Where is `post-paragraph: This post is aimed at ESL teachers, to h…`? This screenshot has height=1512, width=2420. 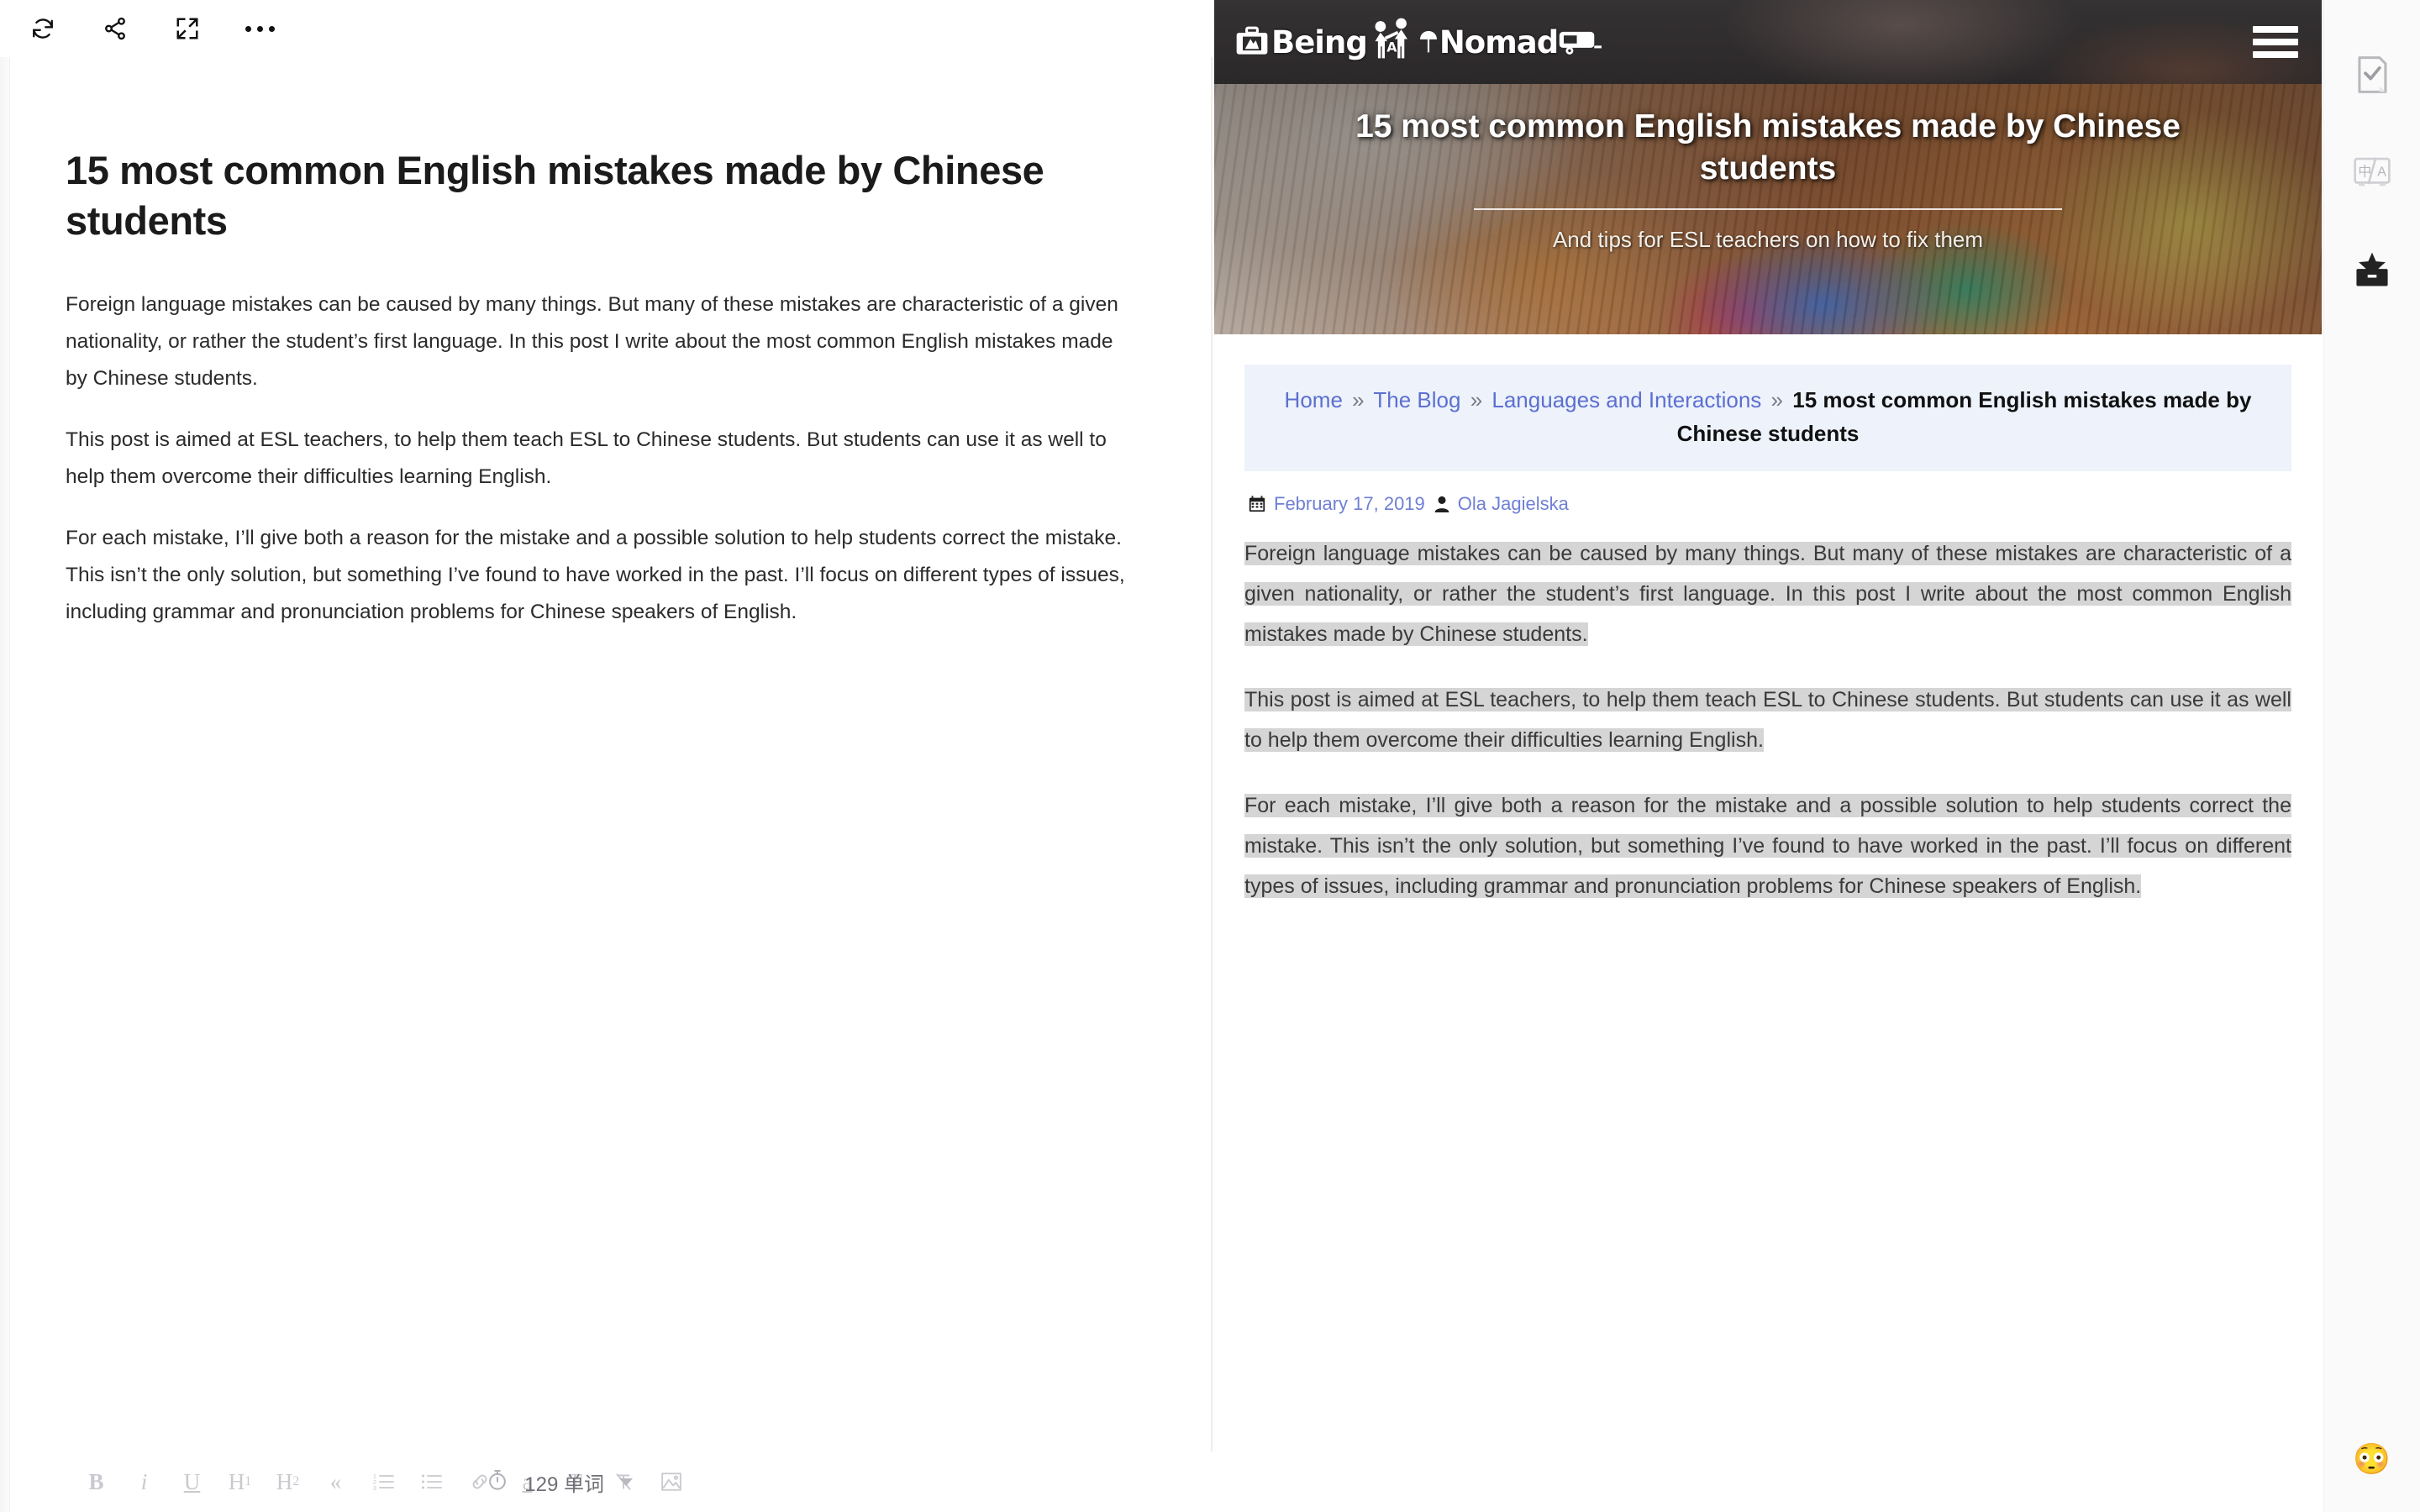 post-paragraph: This post is aimed at ESL teachers, to h… is located at coordinates (1767, 720).